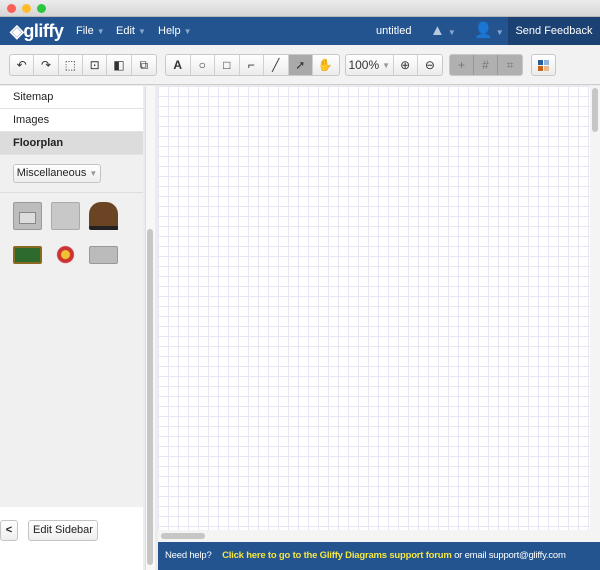  I want to click on zoom-group: 100% ▼ ⊕ ⊖, so click(394, 65).